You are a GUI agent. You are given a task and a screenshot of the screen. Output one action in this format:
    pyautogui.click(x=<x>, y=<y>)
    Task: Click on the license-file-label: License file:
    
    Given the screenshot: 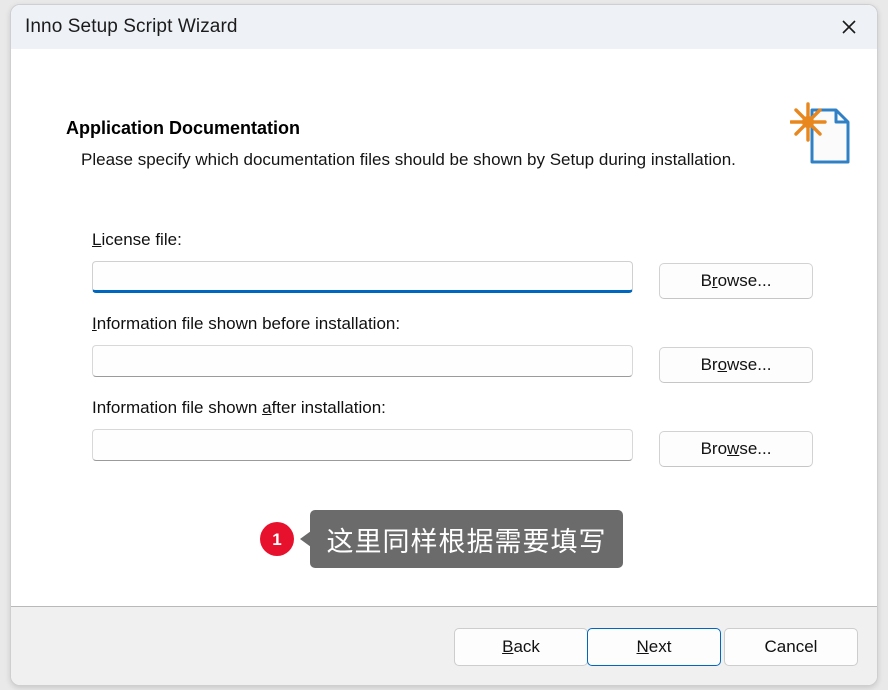 What is the action you would take?
    pyautogui.click(x=137, y=240)
    